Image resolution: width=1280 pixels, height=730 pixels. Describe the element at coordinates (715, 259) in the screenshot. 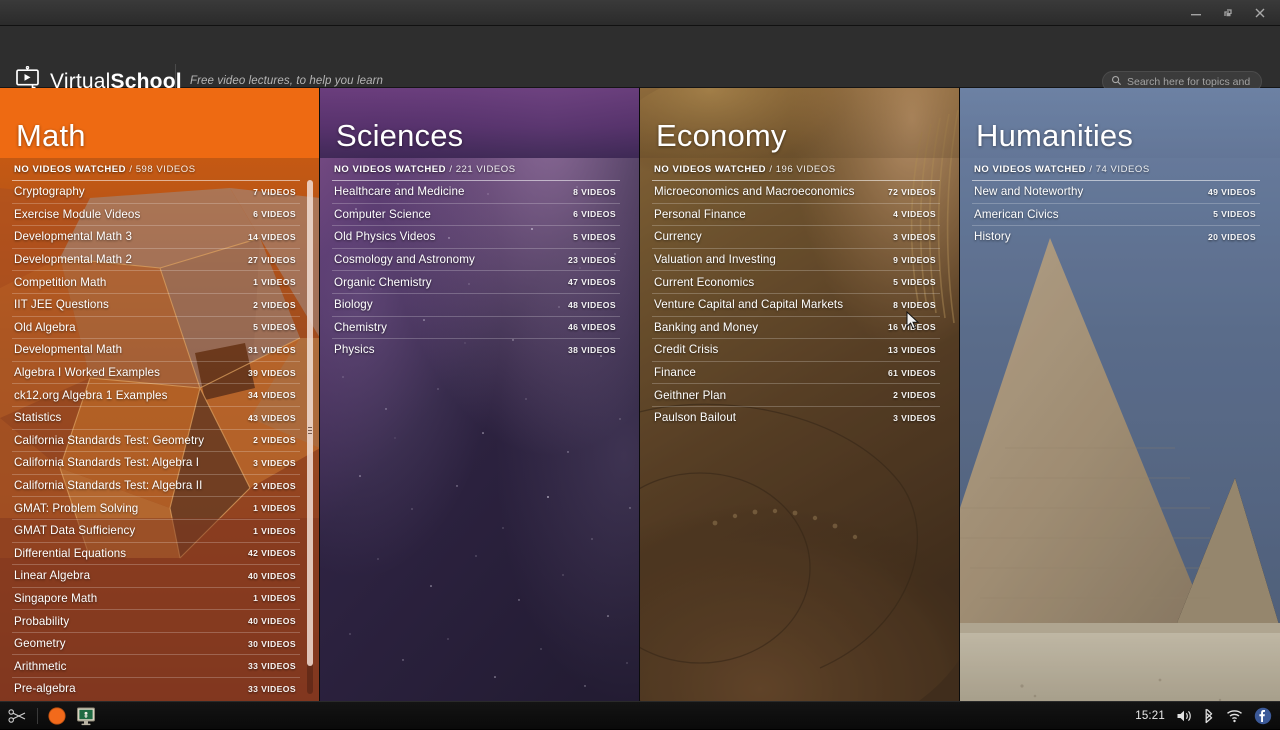

I see `list-item-label: Valuation and Investing` at that location.